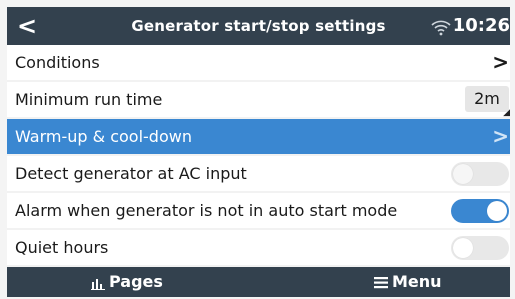 This screenshot has height=299, width=515. What do you see at coordinates (258, 26) in the screenshot?
I see `title-bar: < Generator start/stop settings 10:26` at bounding box center [258, 26].